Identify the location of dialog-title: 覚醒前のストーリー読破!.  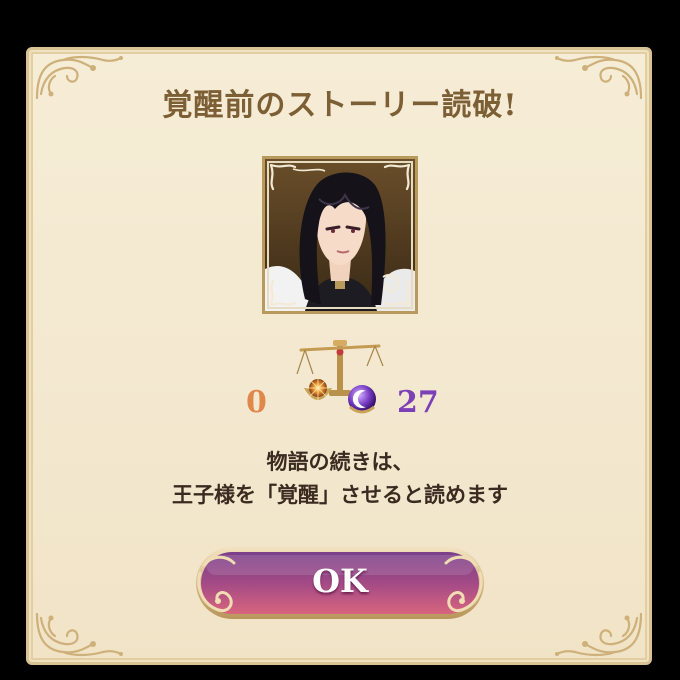
(340, 105).